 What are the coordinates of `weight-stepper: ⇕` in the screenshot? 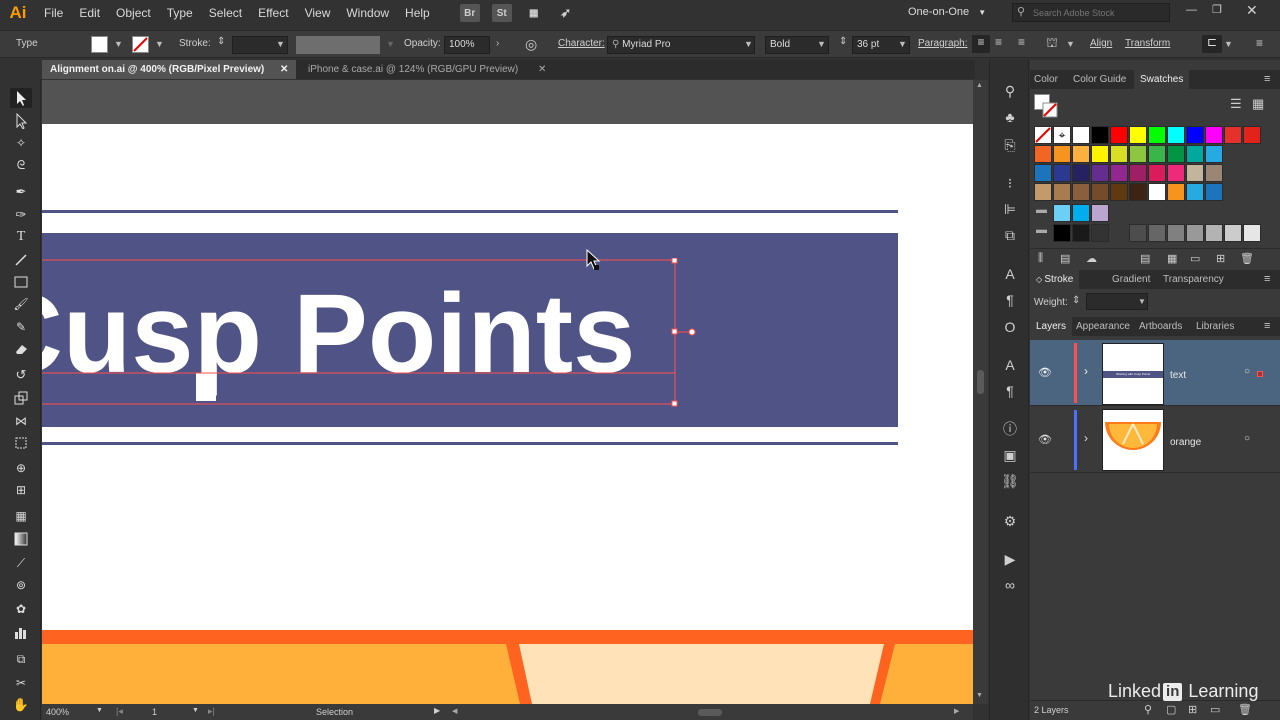 It's located at (1076, 300).